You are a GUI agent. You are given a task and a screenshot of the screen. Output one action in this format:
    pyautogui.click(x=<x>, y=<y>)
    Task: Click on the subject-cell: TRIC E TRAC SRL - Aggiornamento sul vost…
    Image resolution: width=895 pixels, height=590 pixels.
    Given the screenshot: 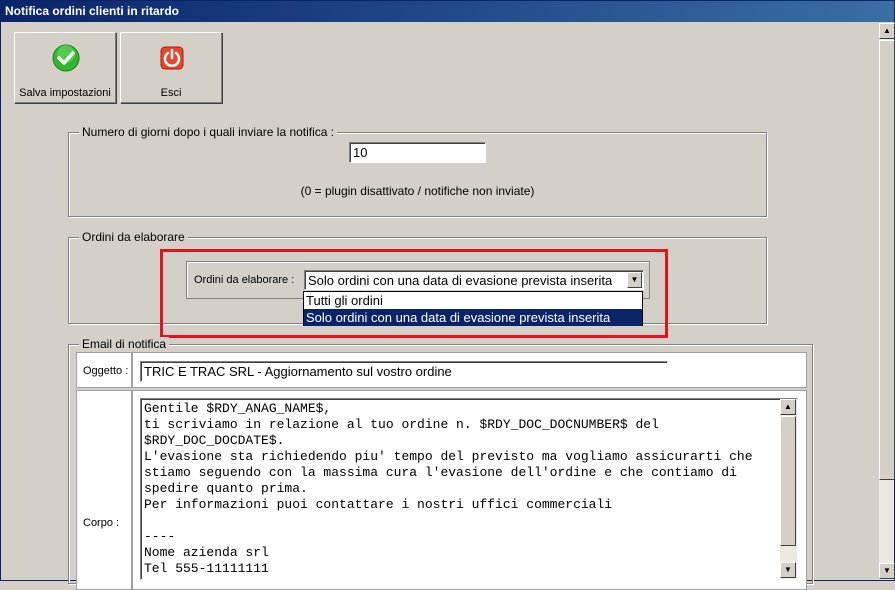 What is the action you would take?
    pyautogui.click(x=469, y=370)
    